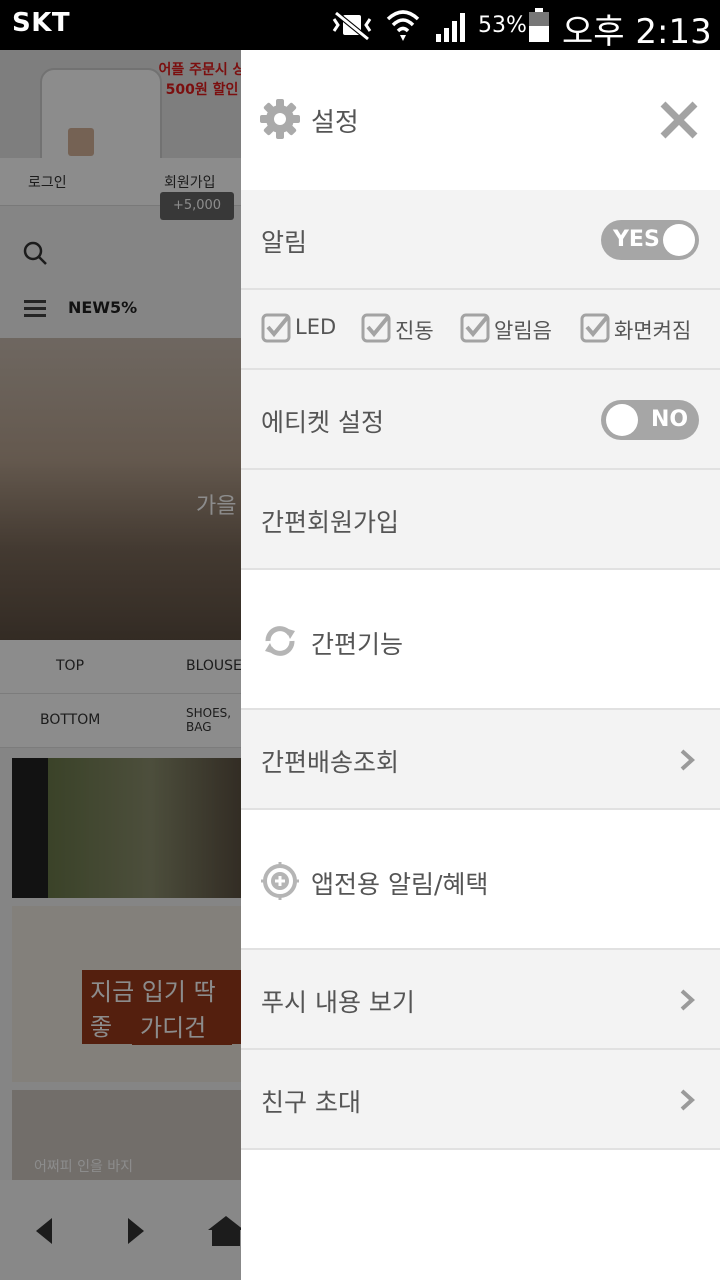 This screenshot has height=1280, width=720. Describe the element at coordinates (480, 520) in the screenshot. I see `easy-signup-row: 간편회원가입` at that location.